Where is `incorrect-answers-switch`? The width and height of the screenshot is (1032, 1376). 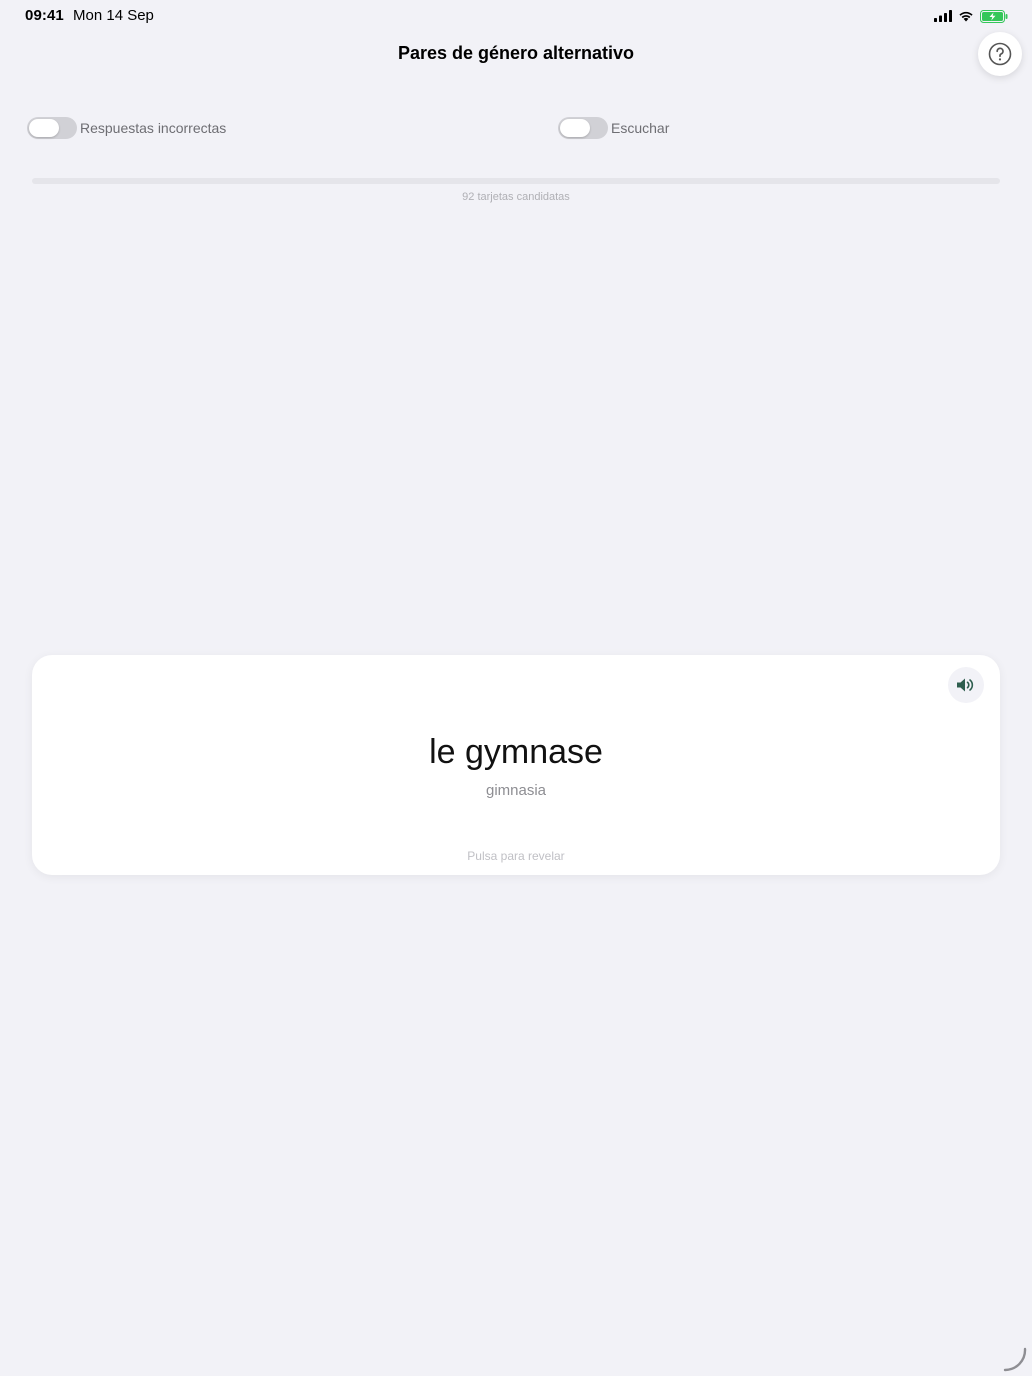 incorrect-answers-switch is located at coordinates (52, 128).